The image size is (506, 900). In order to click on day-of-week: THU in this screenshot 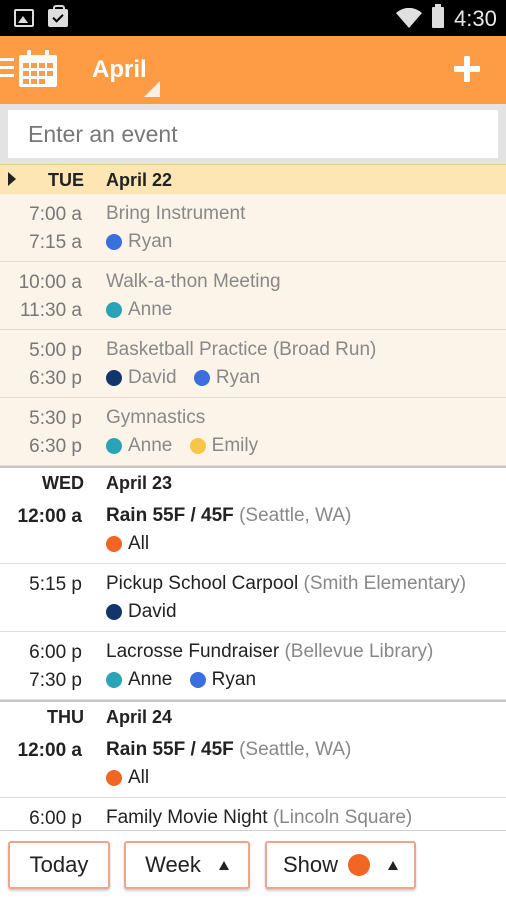, I will do `click(65, 717)`.